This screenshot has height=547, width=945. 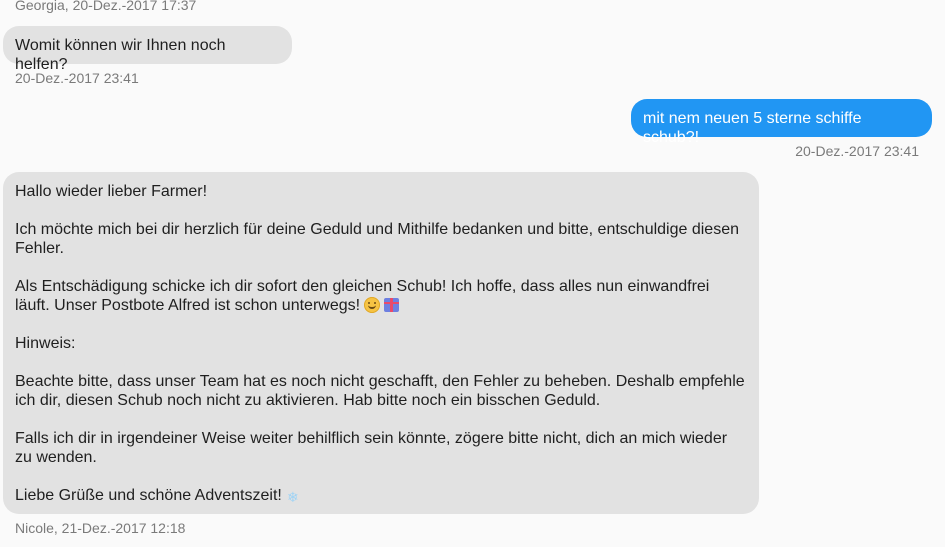 I want to click on snowflake-icon: ❄, so click(x=292, y=497).